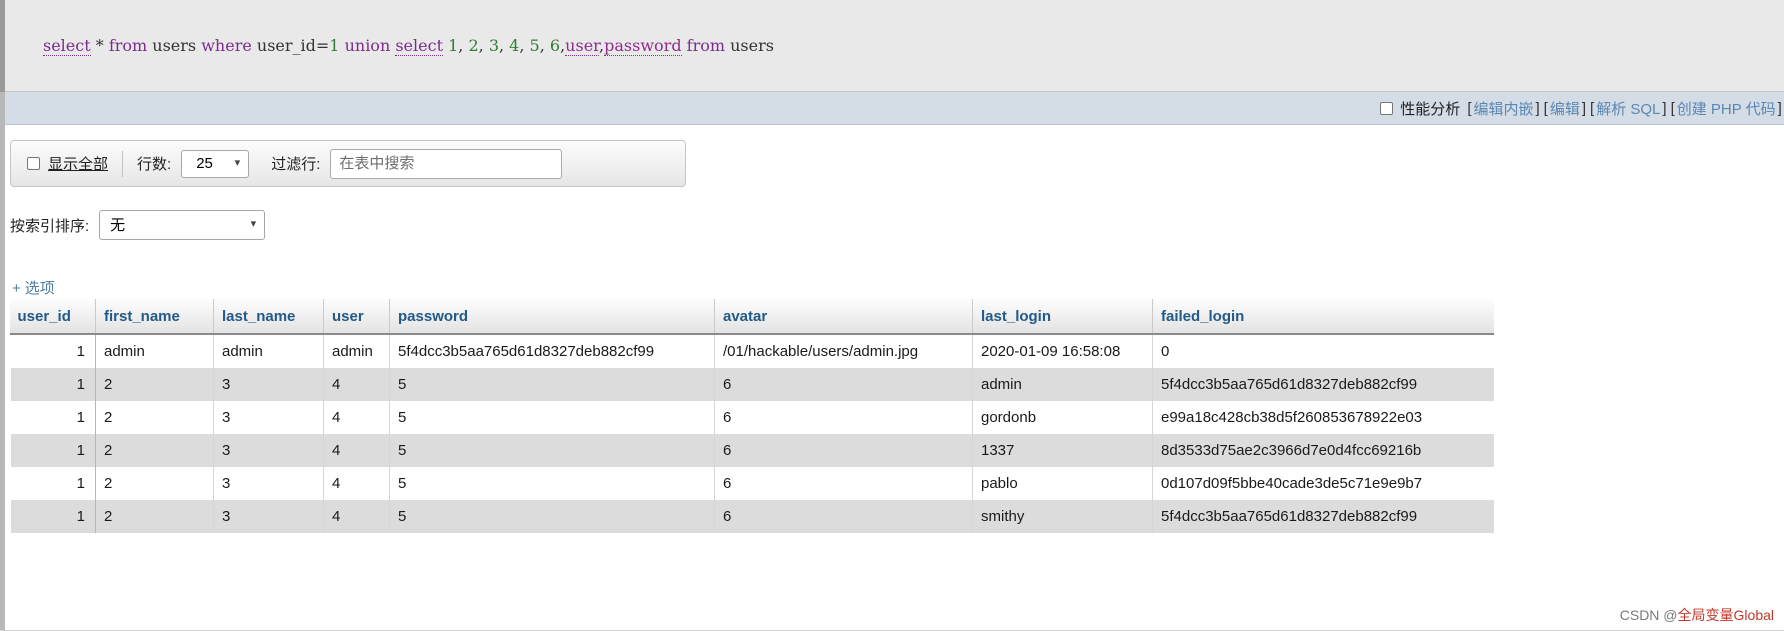 The height and width of the screenshot is (631, 1784). Describe the element at coordinates (174, 45) in the screenshot. I see `sql-token-3: users` at that location.